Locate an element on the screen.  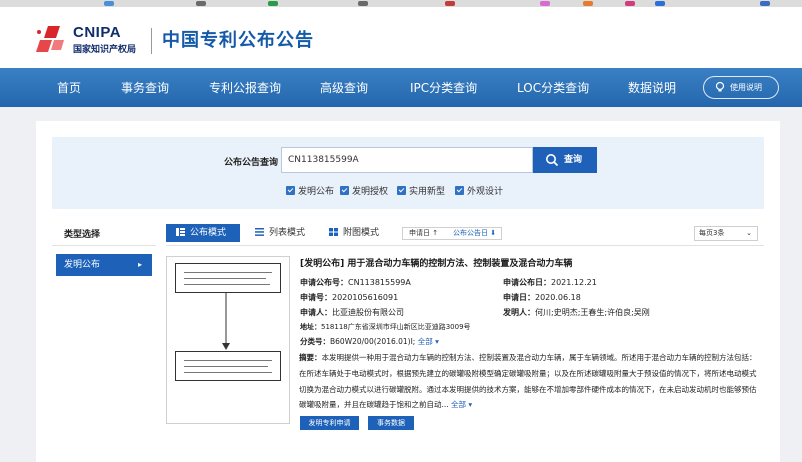
sort-by-app-date: 申请日 ↑ is located at coordinates (423, 233).